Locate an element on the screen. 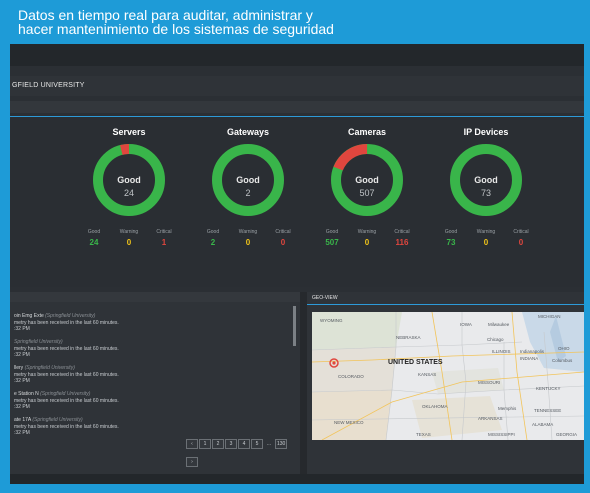  site-name-bar: GFIELD UNIVERSITY is located at coordinates (297, 86).